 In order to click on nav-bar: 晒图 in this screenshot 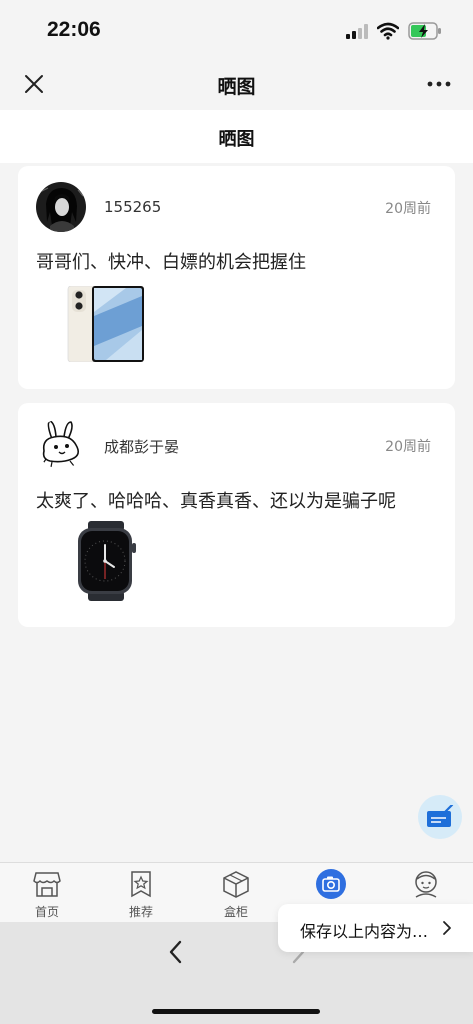, I will do `click(236, 86)`.